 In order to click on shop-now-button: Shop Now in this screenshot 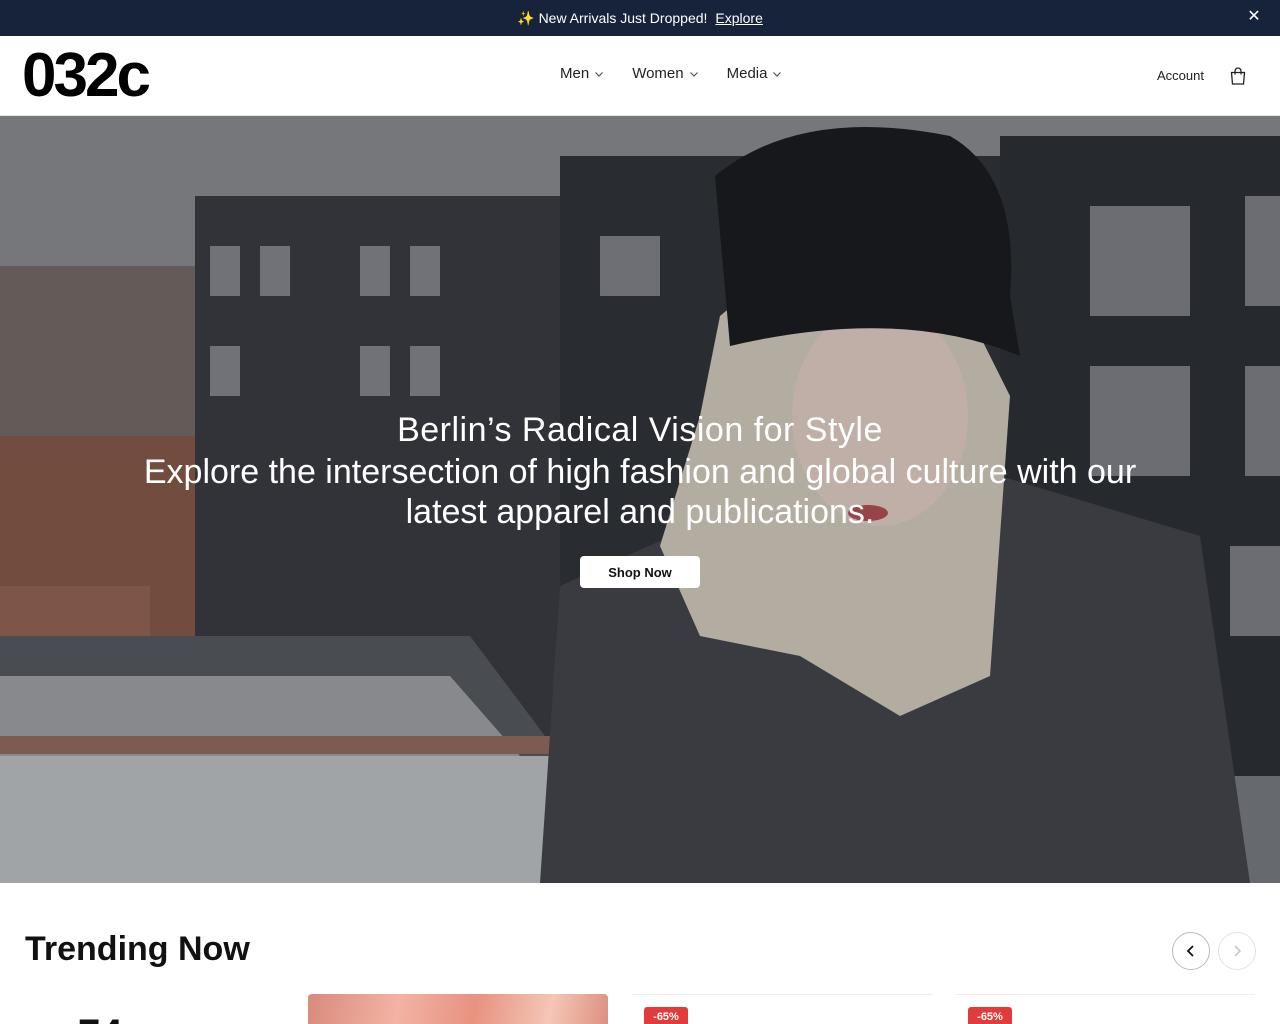, I will do `click(640, 572)`.